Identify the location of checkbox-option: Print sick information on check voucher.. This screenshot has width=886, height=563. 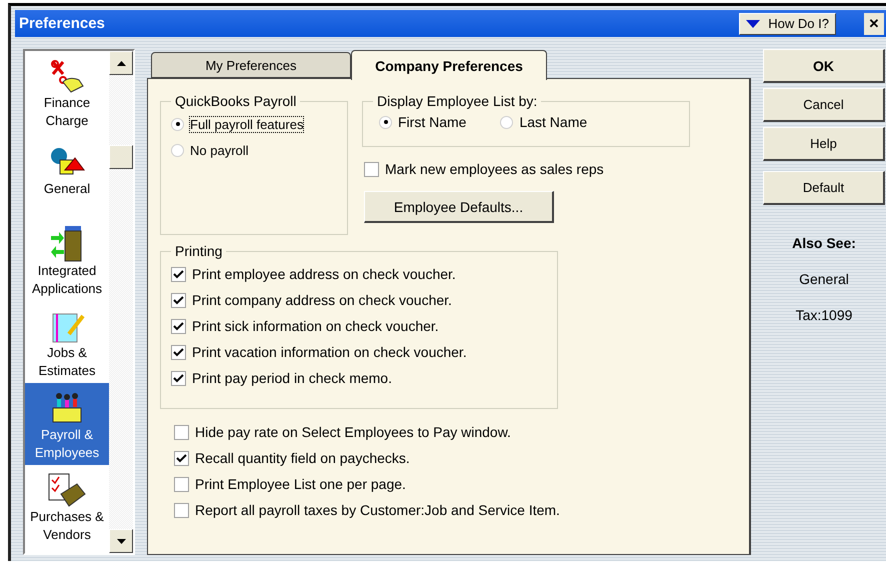
(359, 326).